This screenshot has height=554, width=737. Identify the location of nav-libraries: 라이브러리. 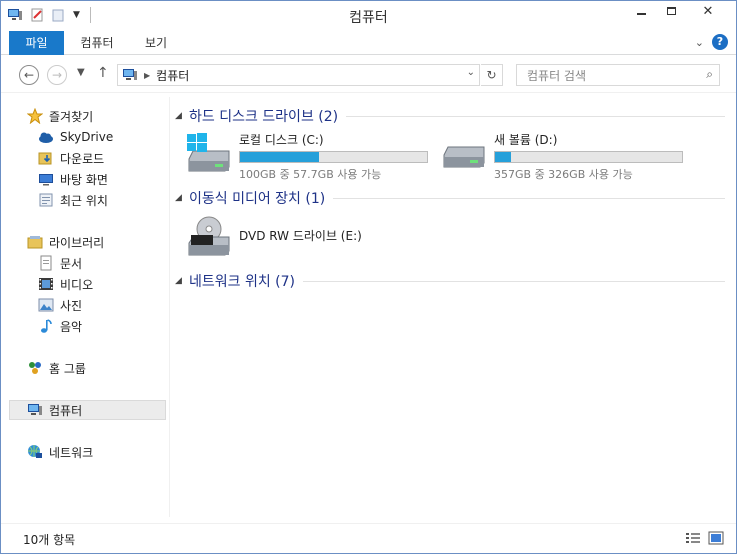
(96, 242).